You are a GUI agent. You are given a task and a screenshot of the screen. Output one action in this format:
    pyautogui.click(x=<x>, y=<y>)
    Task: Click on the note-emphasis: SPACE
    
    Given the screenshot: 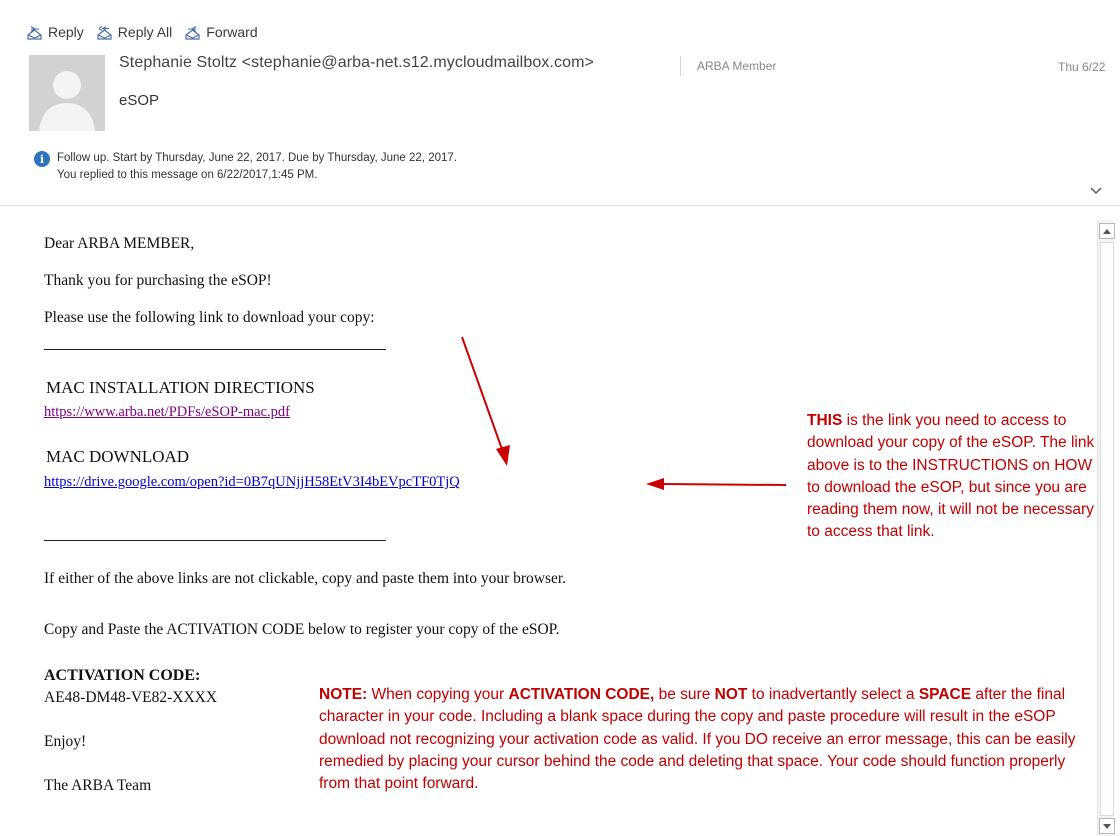 What is the action you would take?
    pyautogui.click(x=945, y=694)
    